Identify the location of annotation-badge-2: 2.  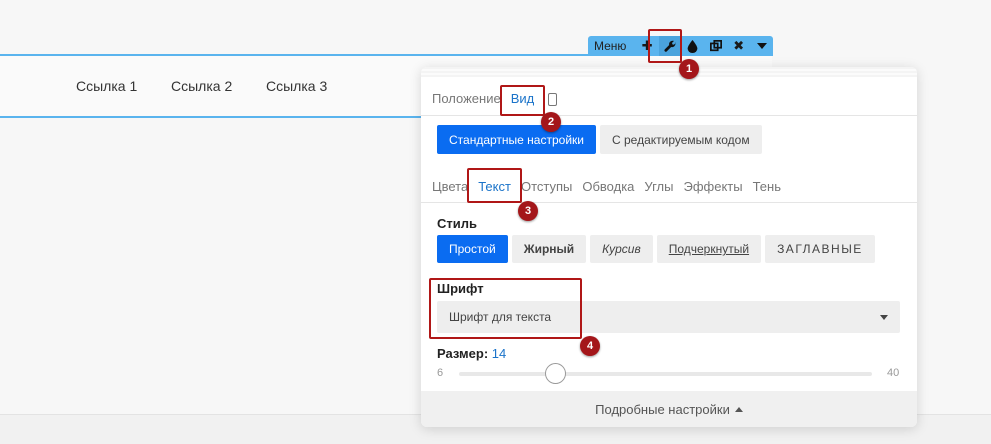
(551, 122).